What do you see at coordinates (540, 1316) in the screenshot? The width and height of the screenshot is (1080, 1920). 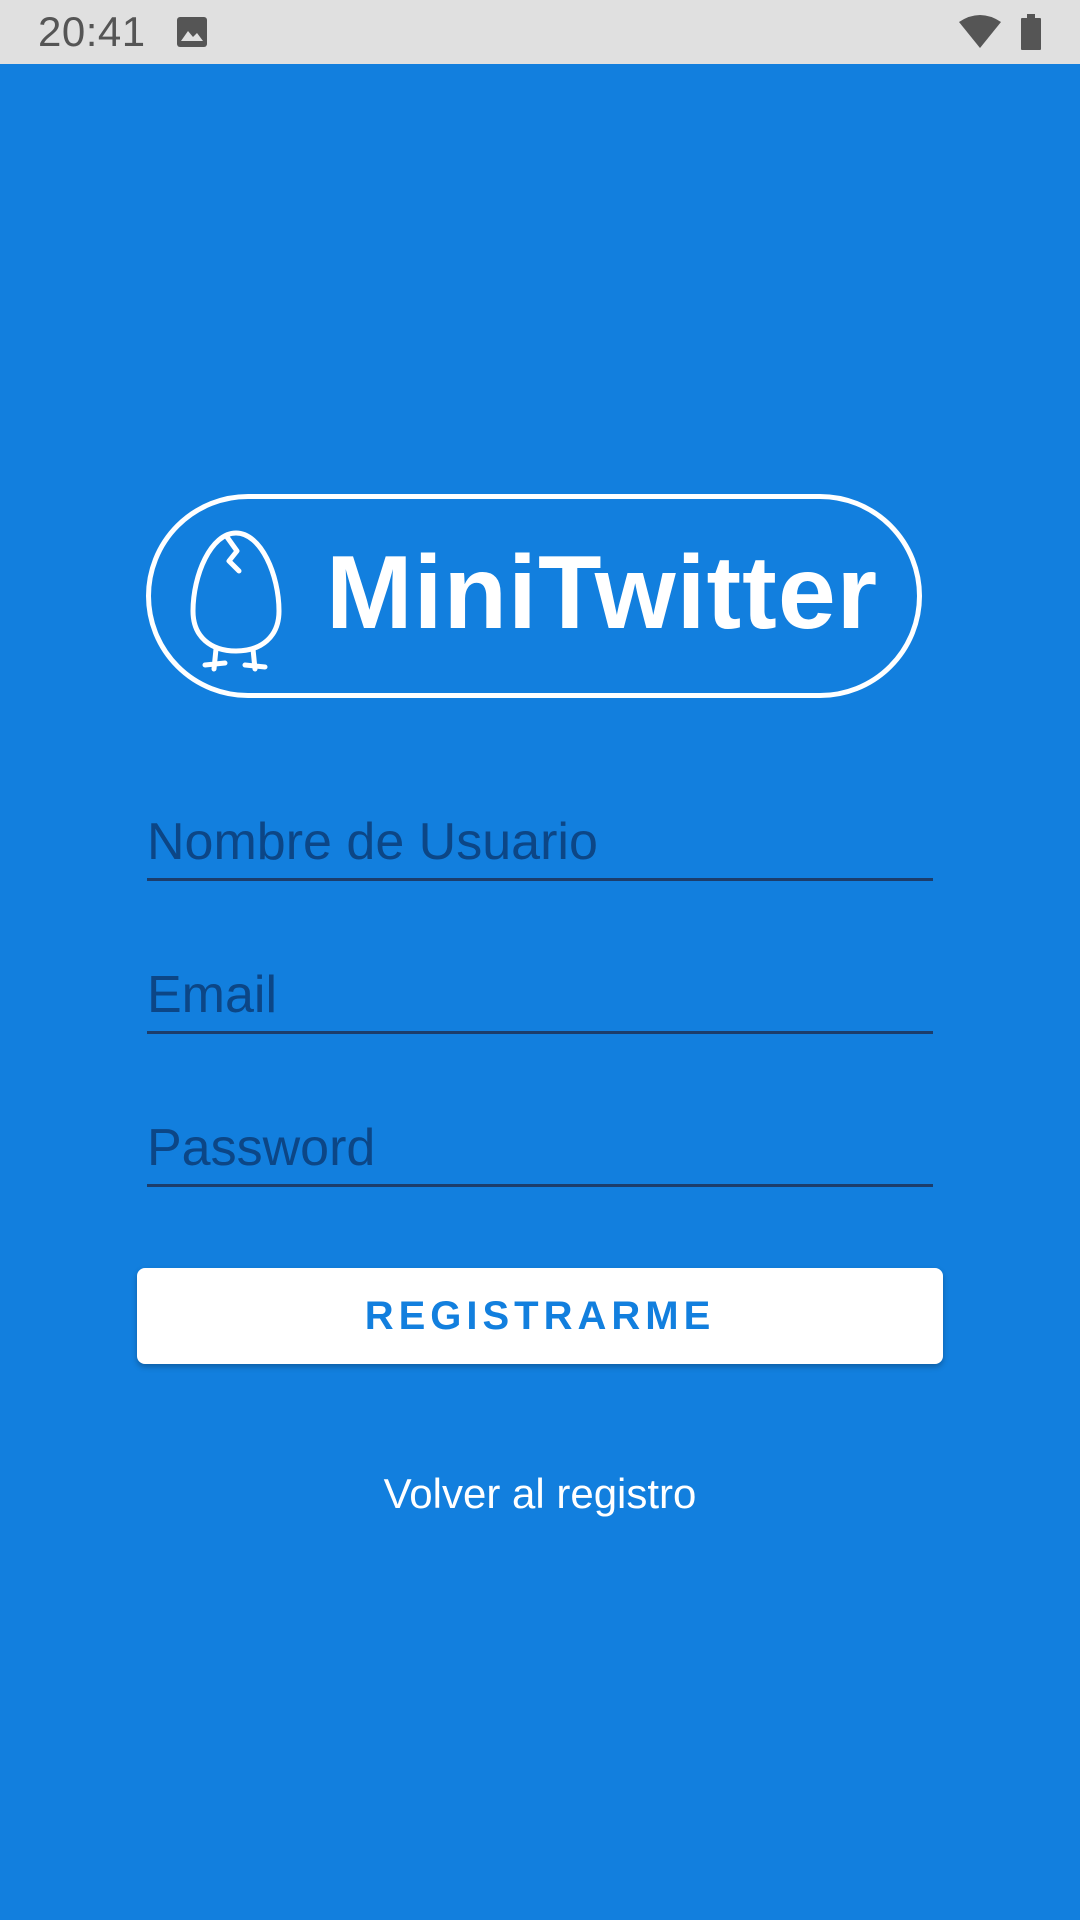 I see `register-button: REGISTRARME` at bounding box center [540, 1316].